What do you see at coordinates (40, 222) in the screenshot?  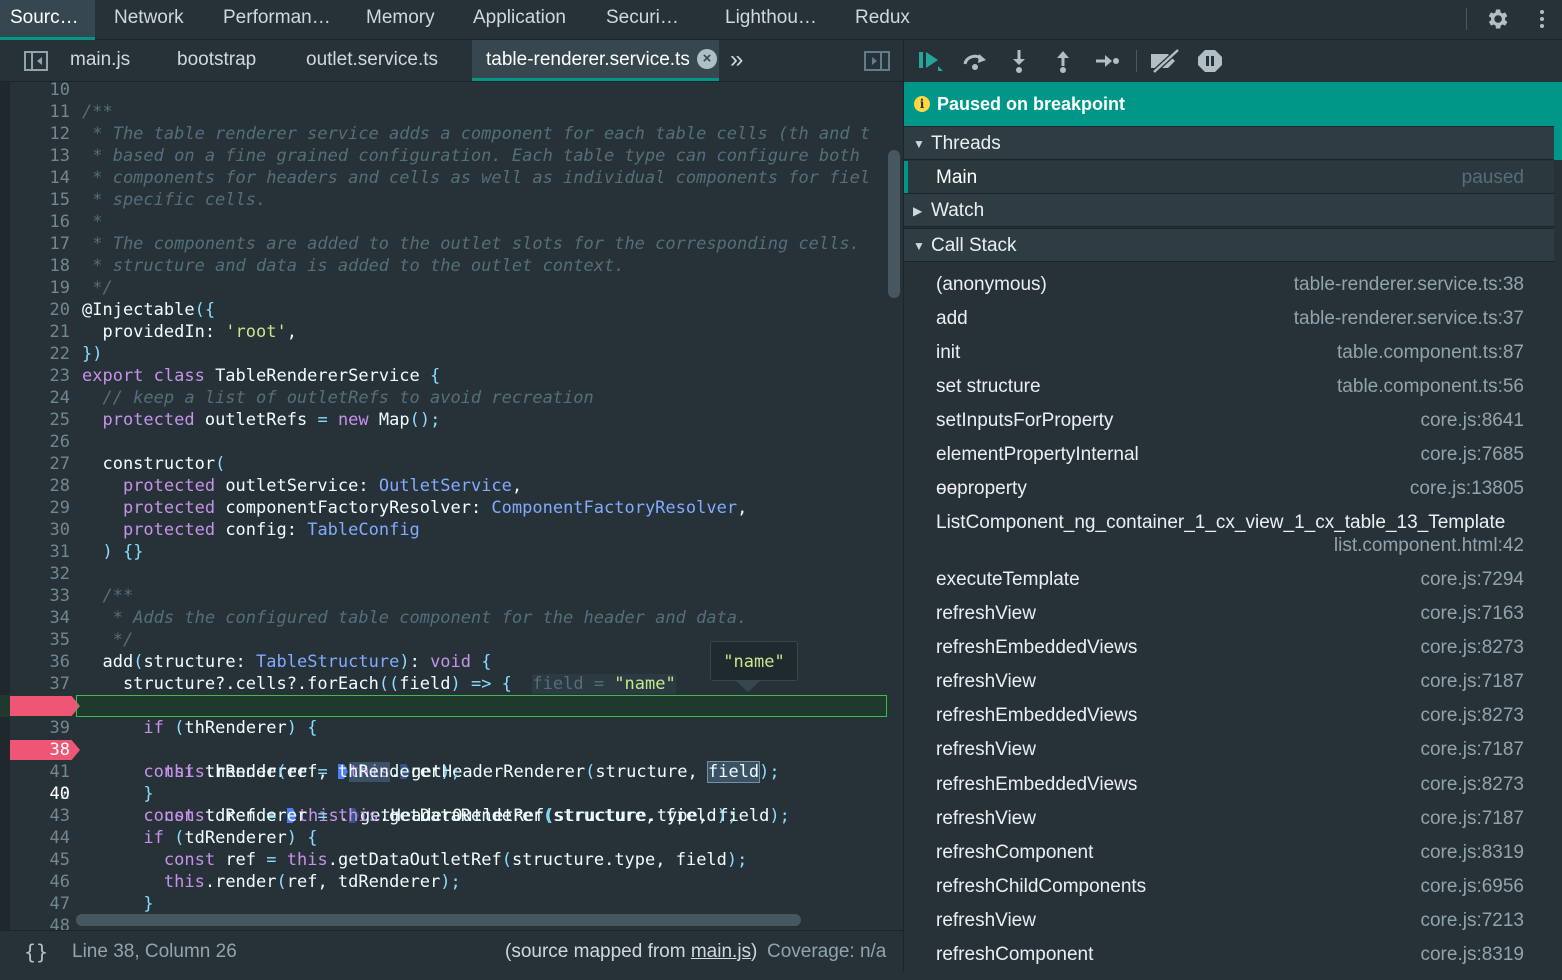 I see `line-number: 16` at bounding box center [40, 222].